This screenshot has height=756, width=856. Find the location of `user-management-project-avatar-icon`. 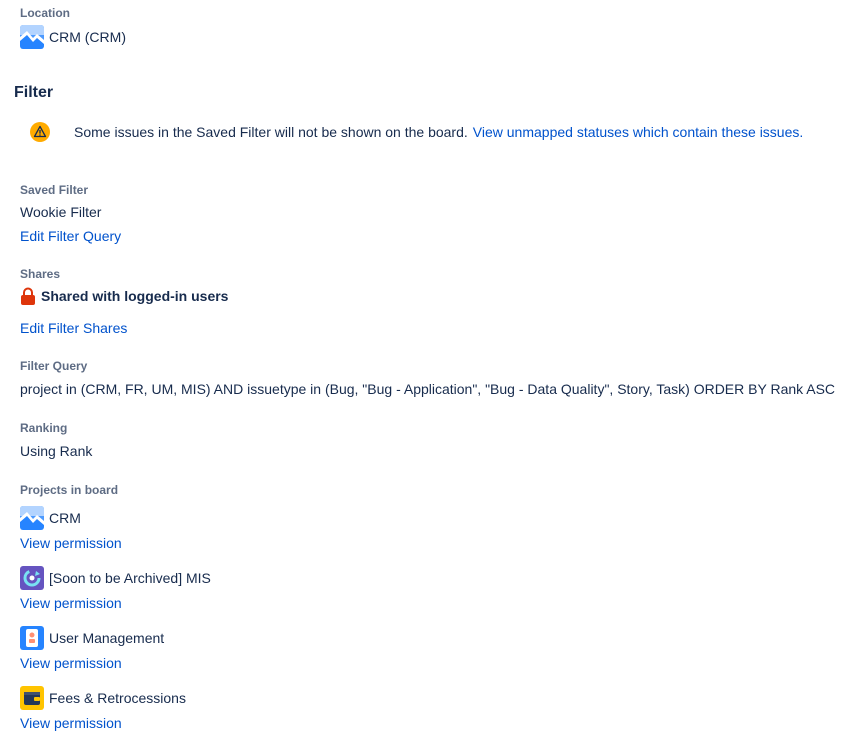

user-management-project-avatar-icon is located at coordinates (32, 638).